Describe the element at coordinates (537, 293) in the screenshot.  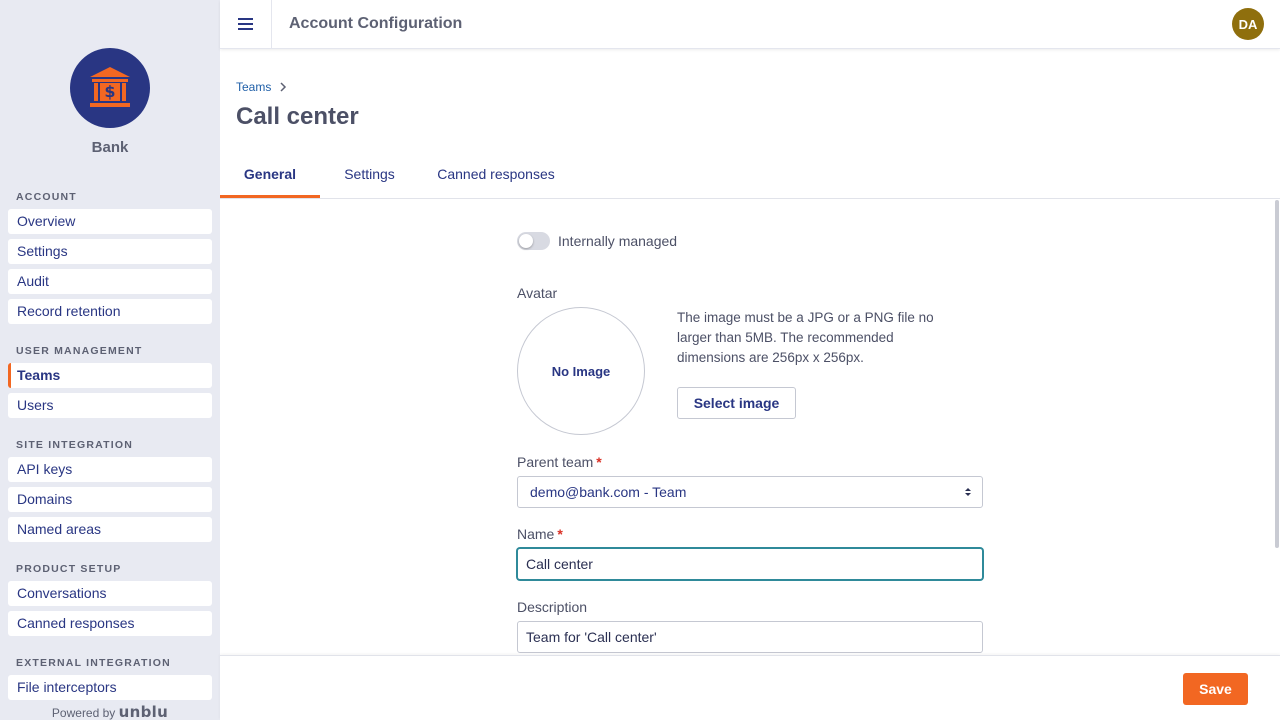
I see `avatar-label: Avatar` at that location.